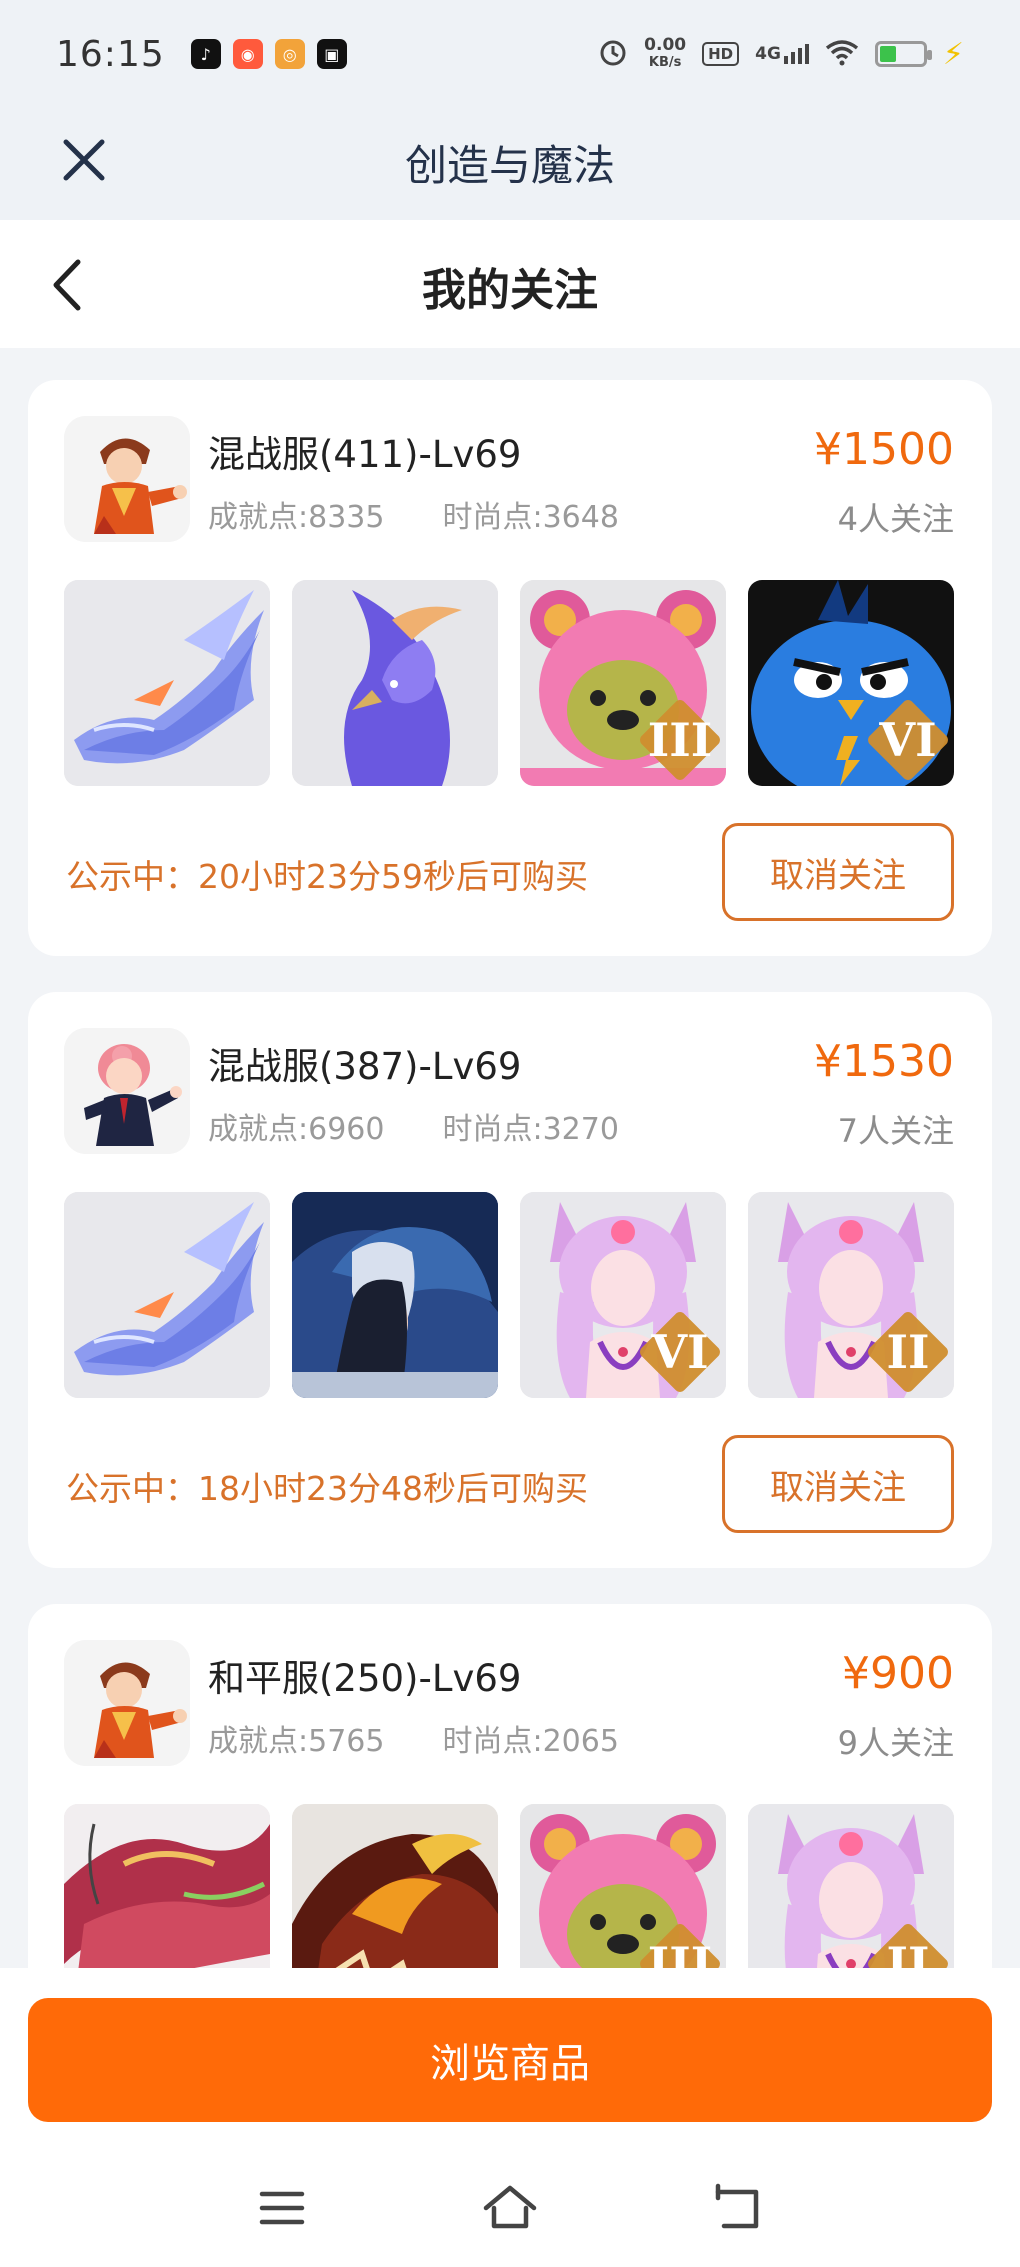  I want to click on status-time: 16:15, so click(110, 54).